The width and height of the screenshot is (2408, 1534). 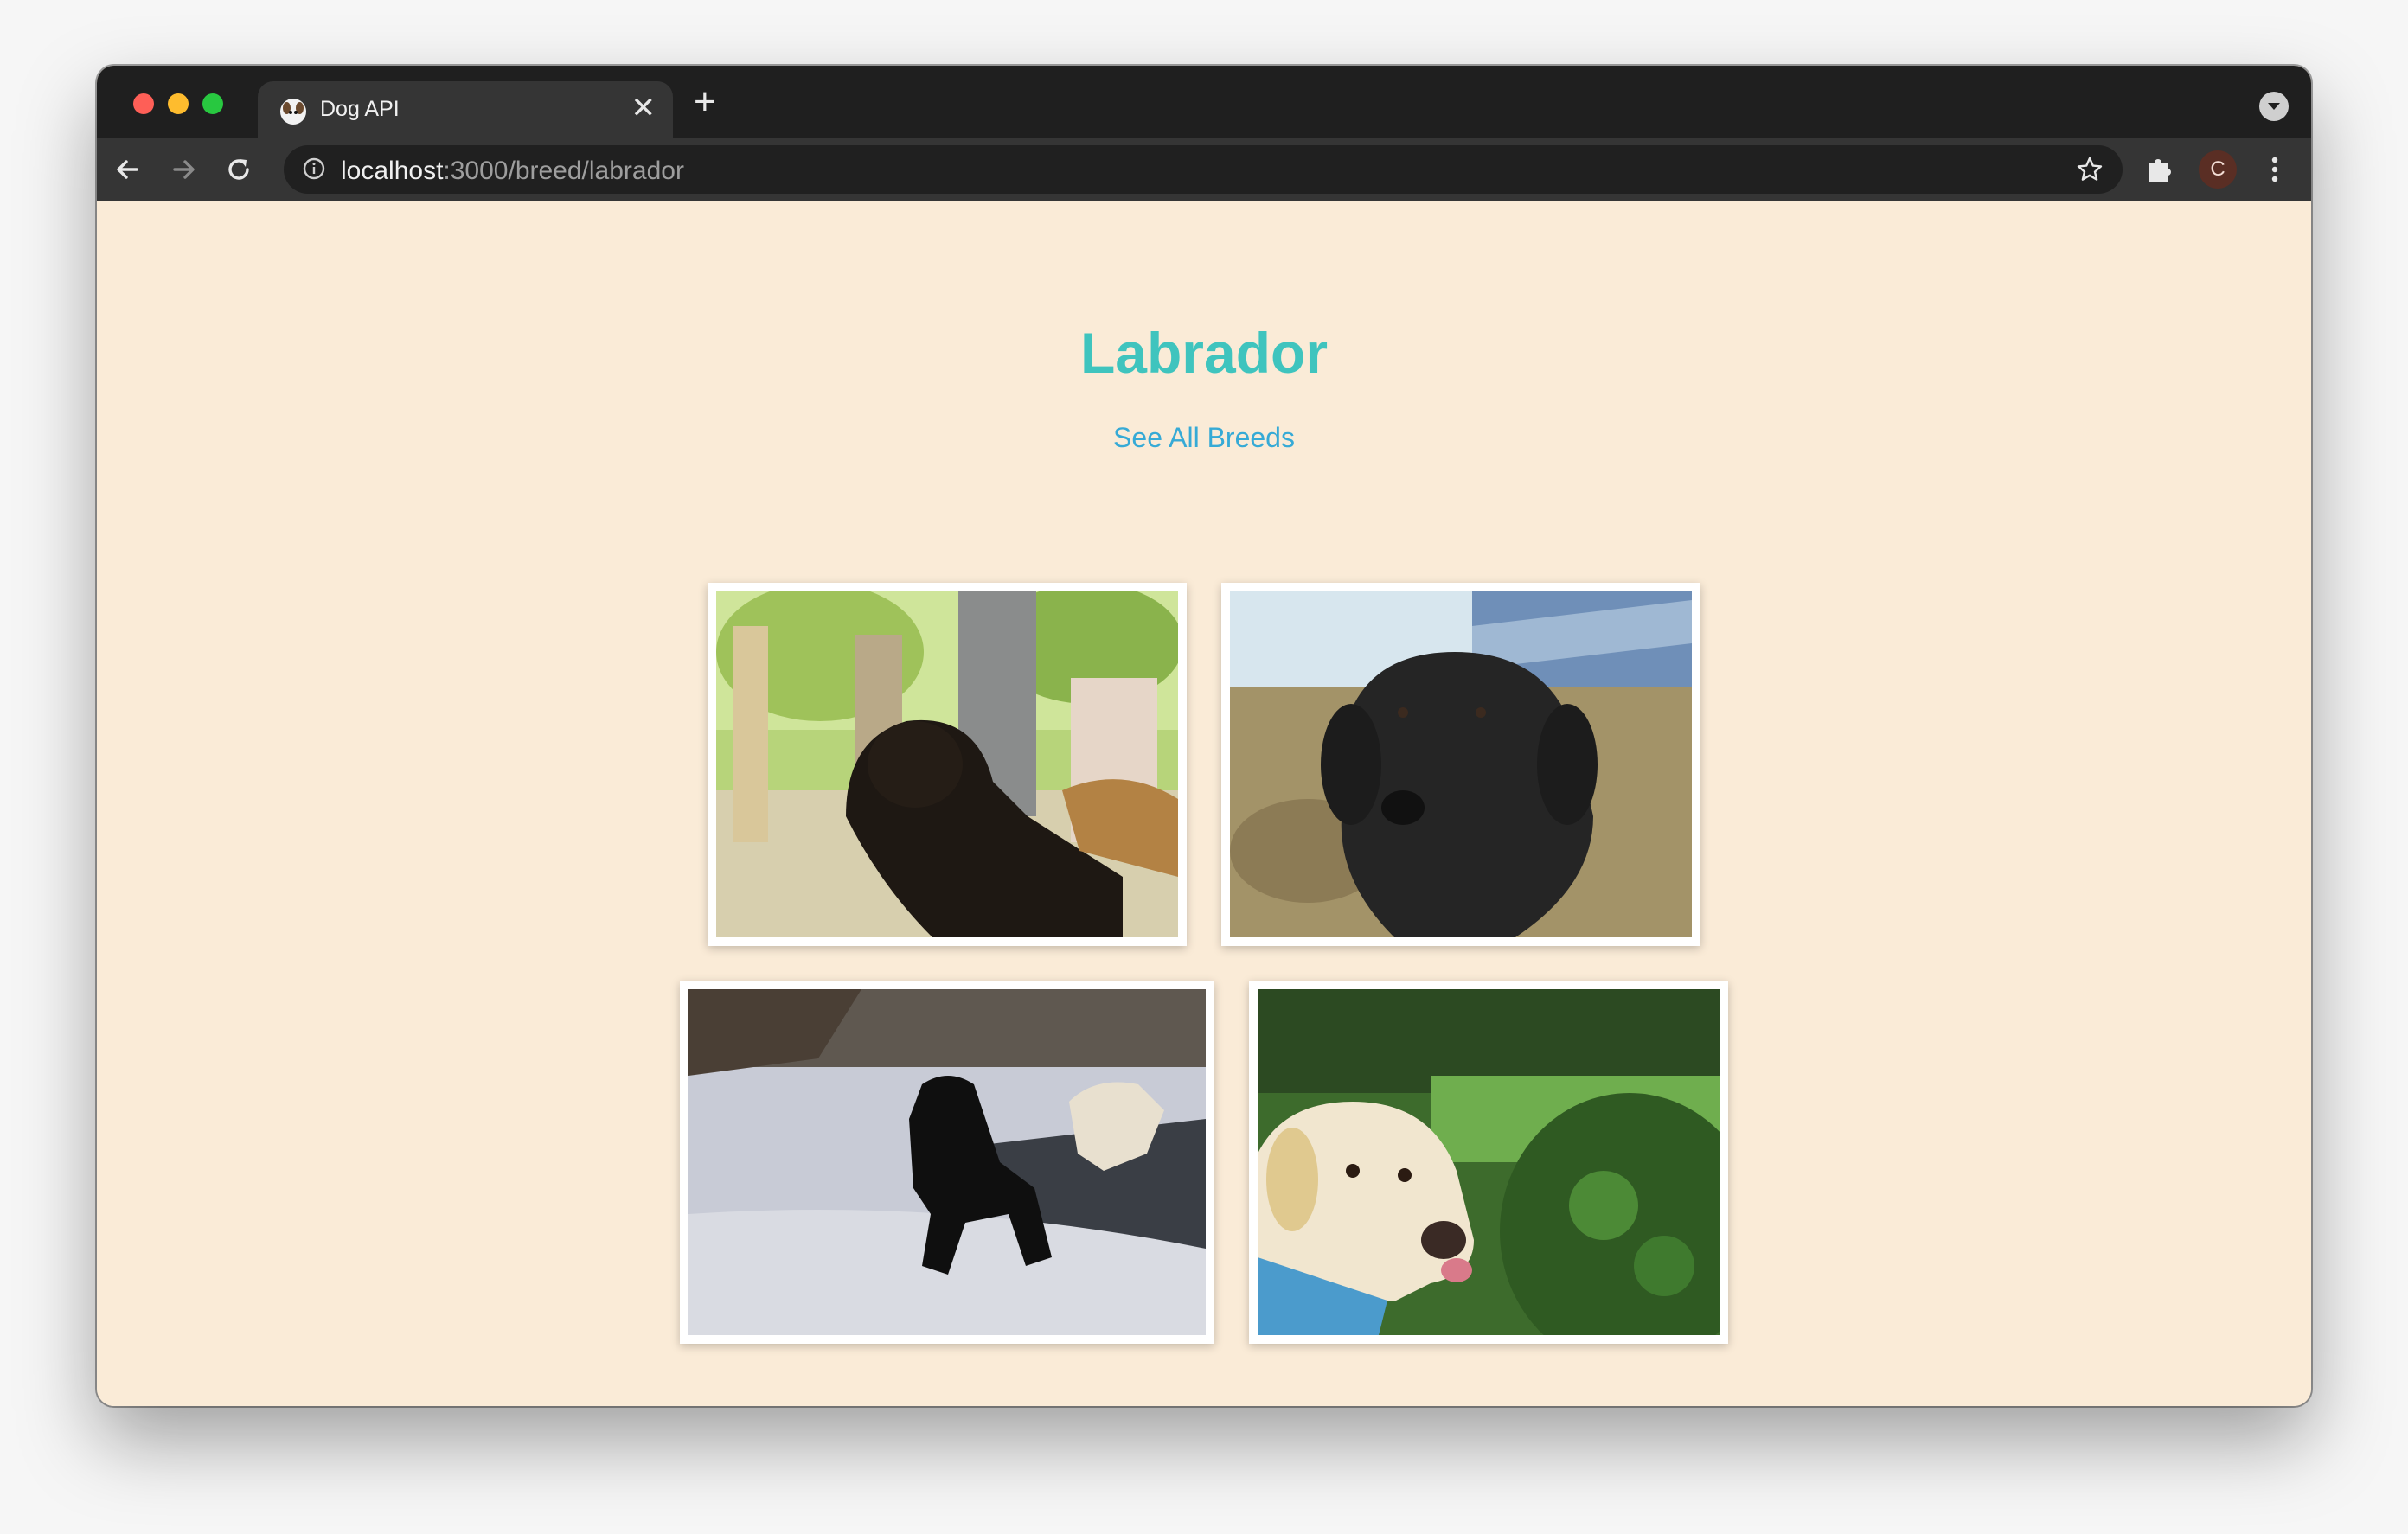 I want to click on maximize-window-button, so click(x=212, y=103).